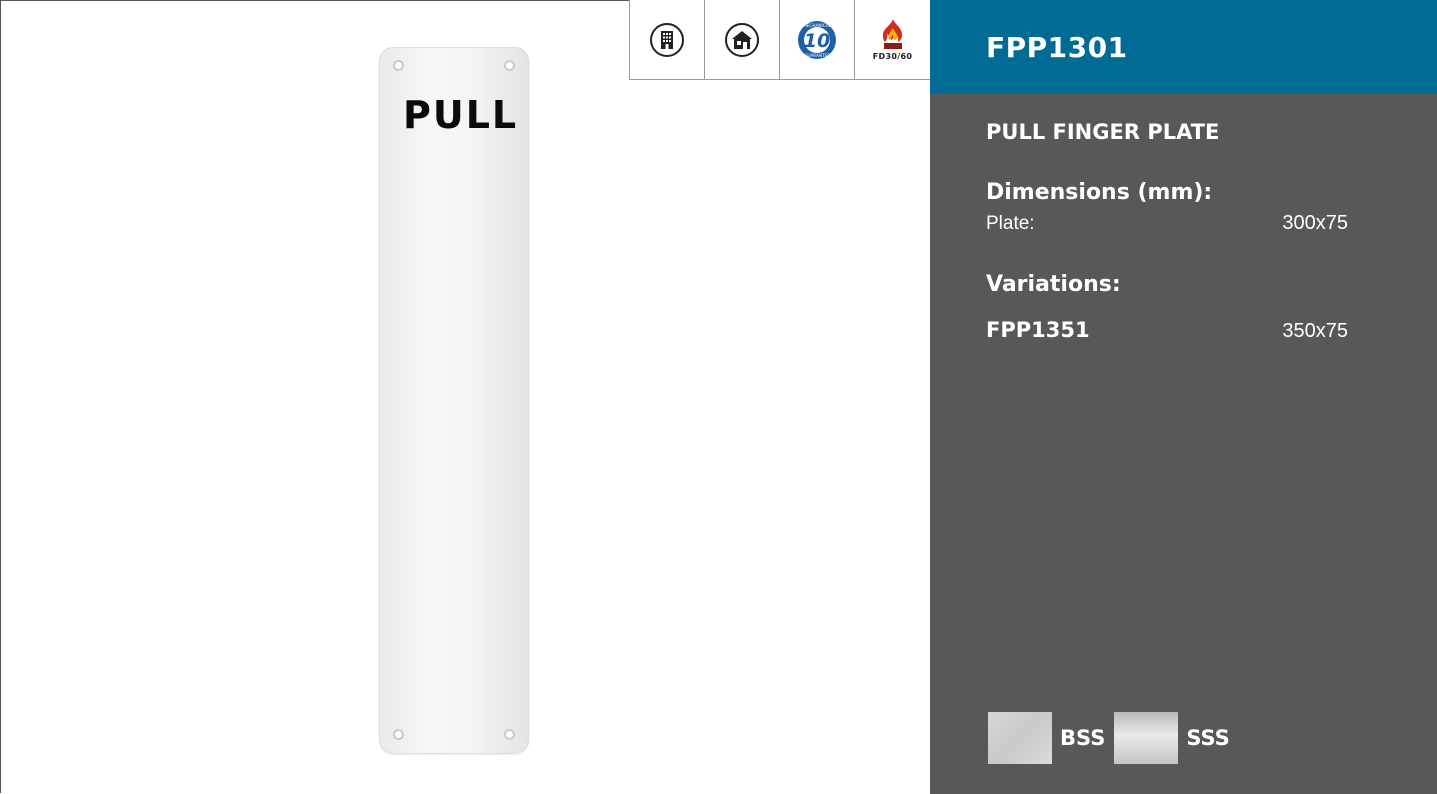 This screenshot has height=794, width=1437. What do you see at coordinates (742, 39) in the screenshot?
I see `residential-house-icon` at bounding box center [742, 39].